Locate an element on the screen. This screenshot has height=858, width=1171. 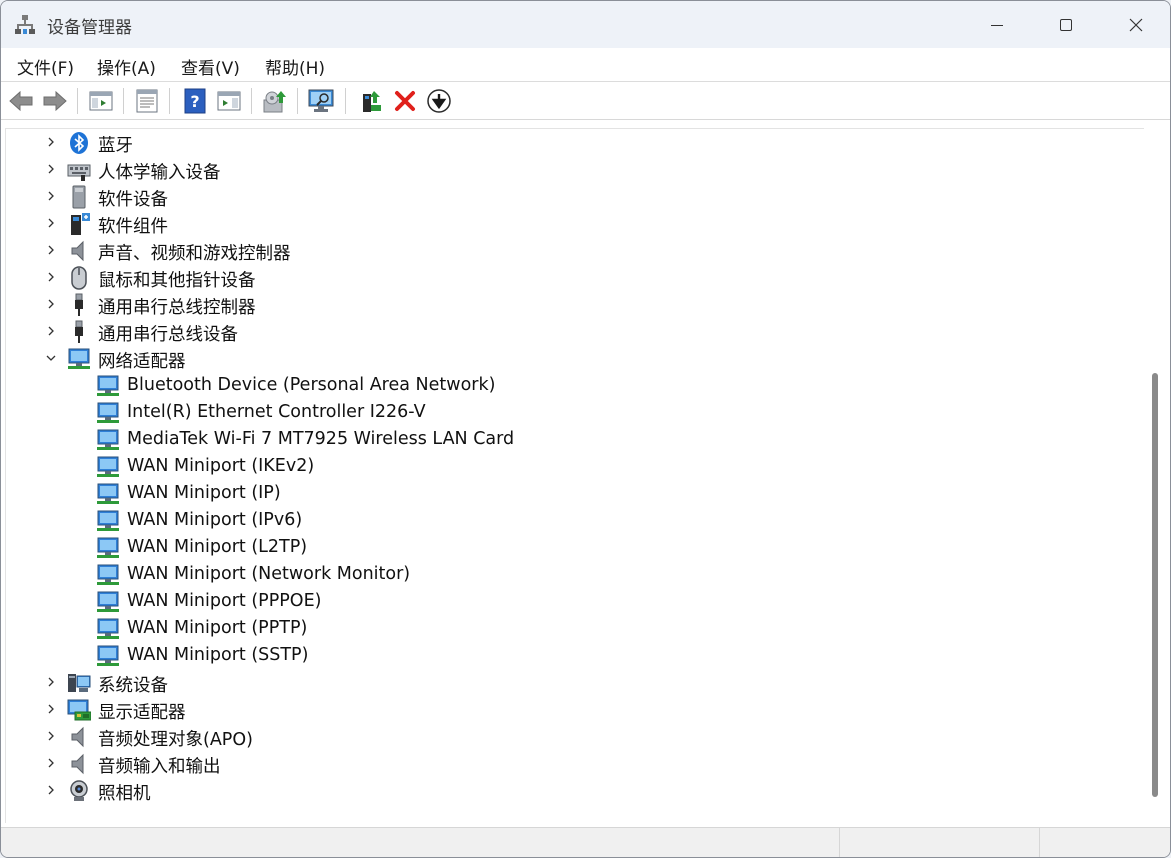
tree-item-display-adapters: 显示适配器 is located at coordinates (576, 709).